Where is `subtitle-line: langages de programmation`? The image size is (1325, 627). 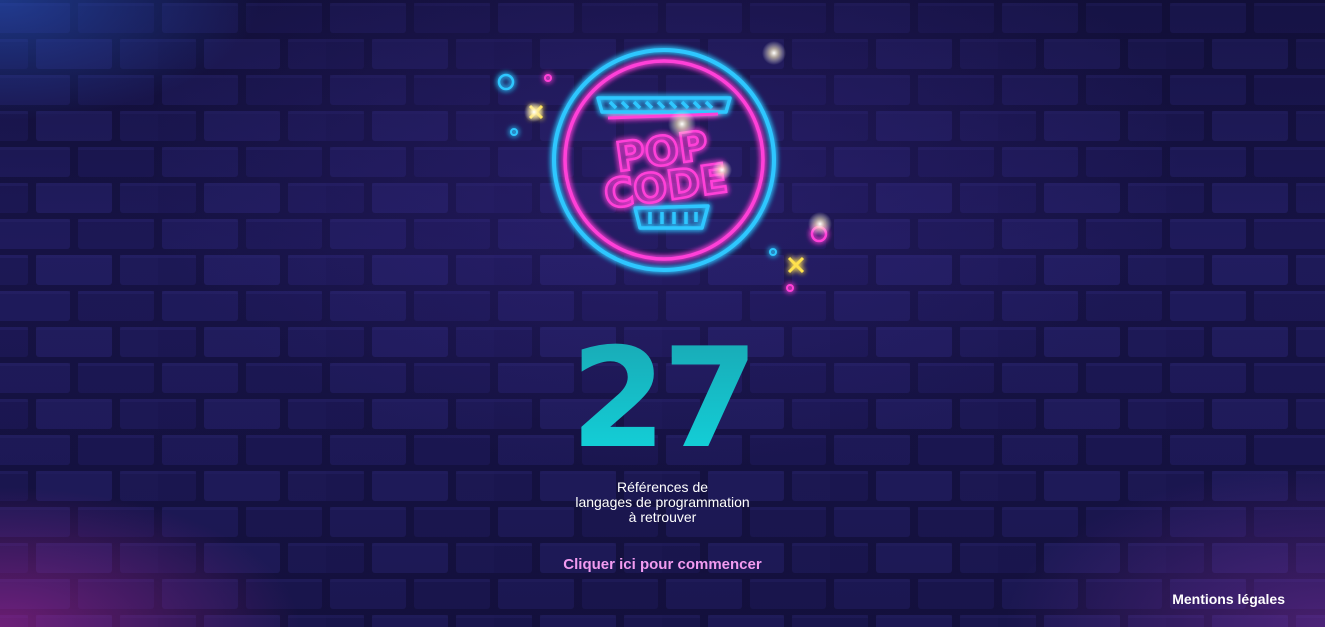 subtitle-line: langages de programmation is located at coordinates (662, 502).